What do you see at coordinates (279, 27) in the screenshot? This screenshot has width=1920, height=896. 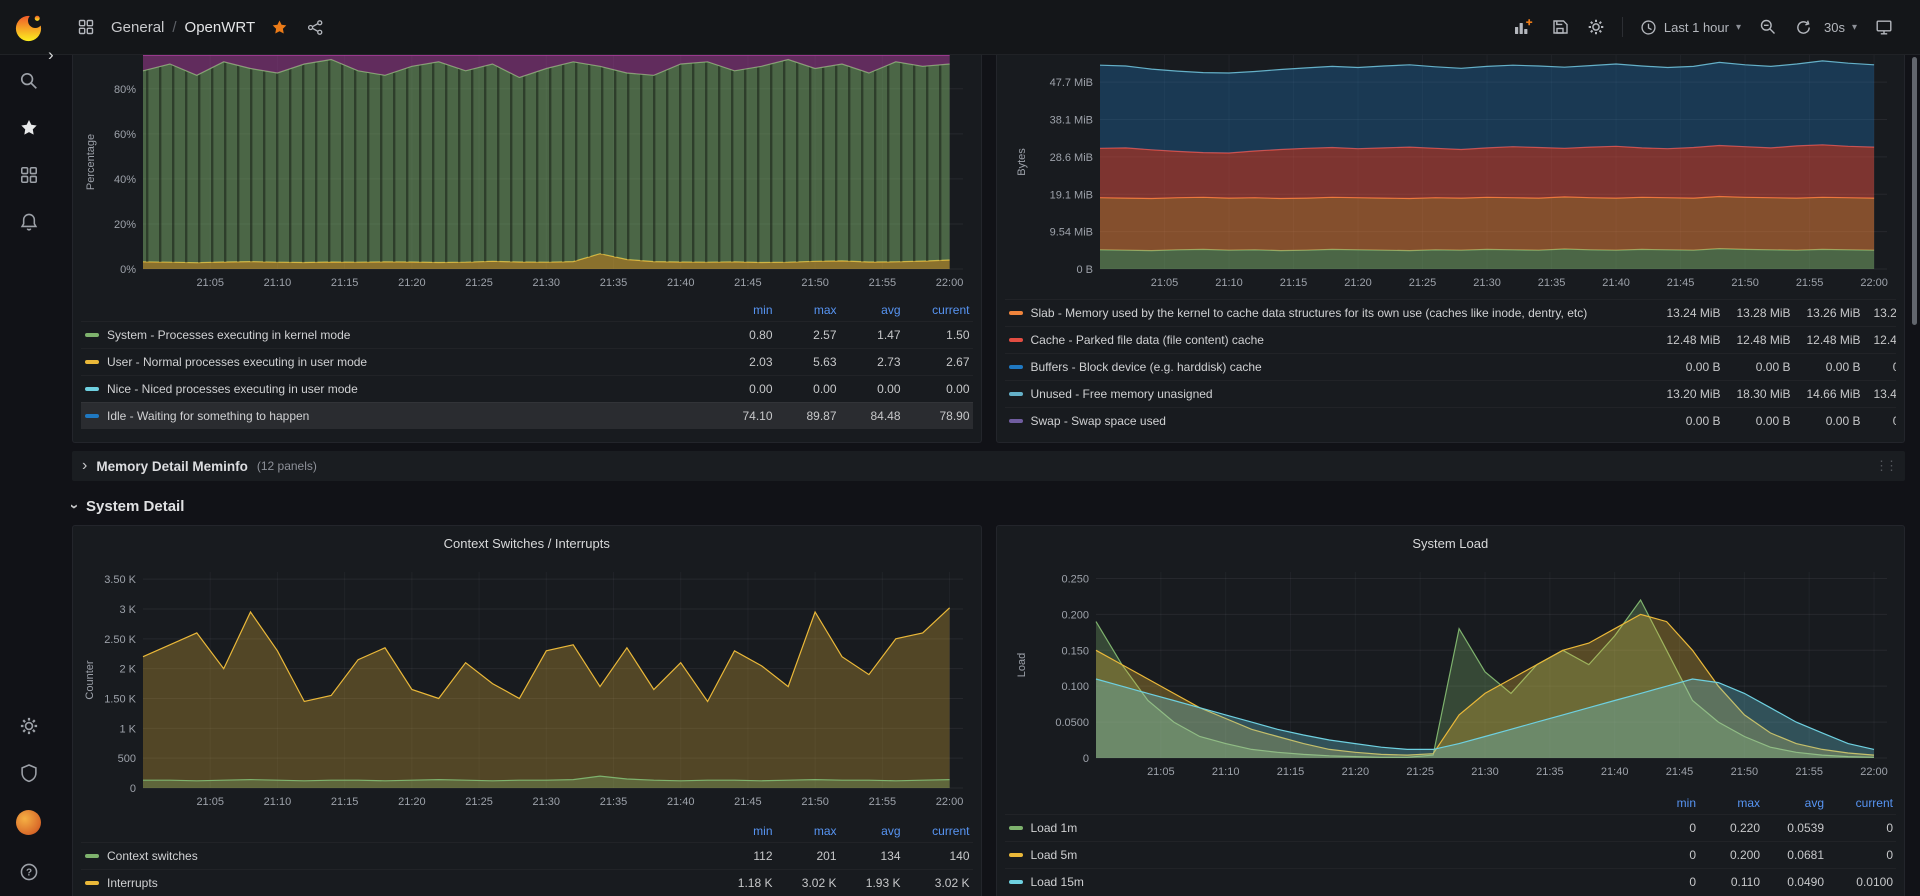 I see `favorite-star-button` at bounding box center [279, 27].